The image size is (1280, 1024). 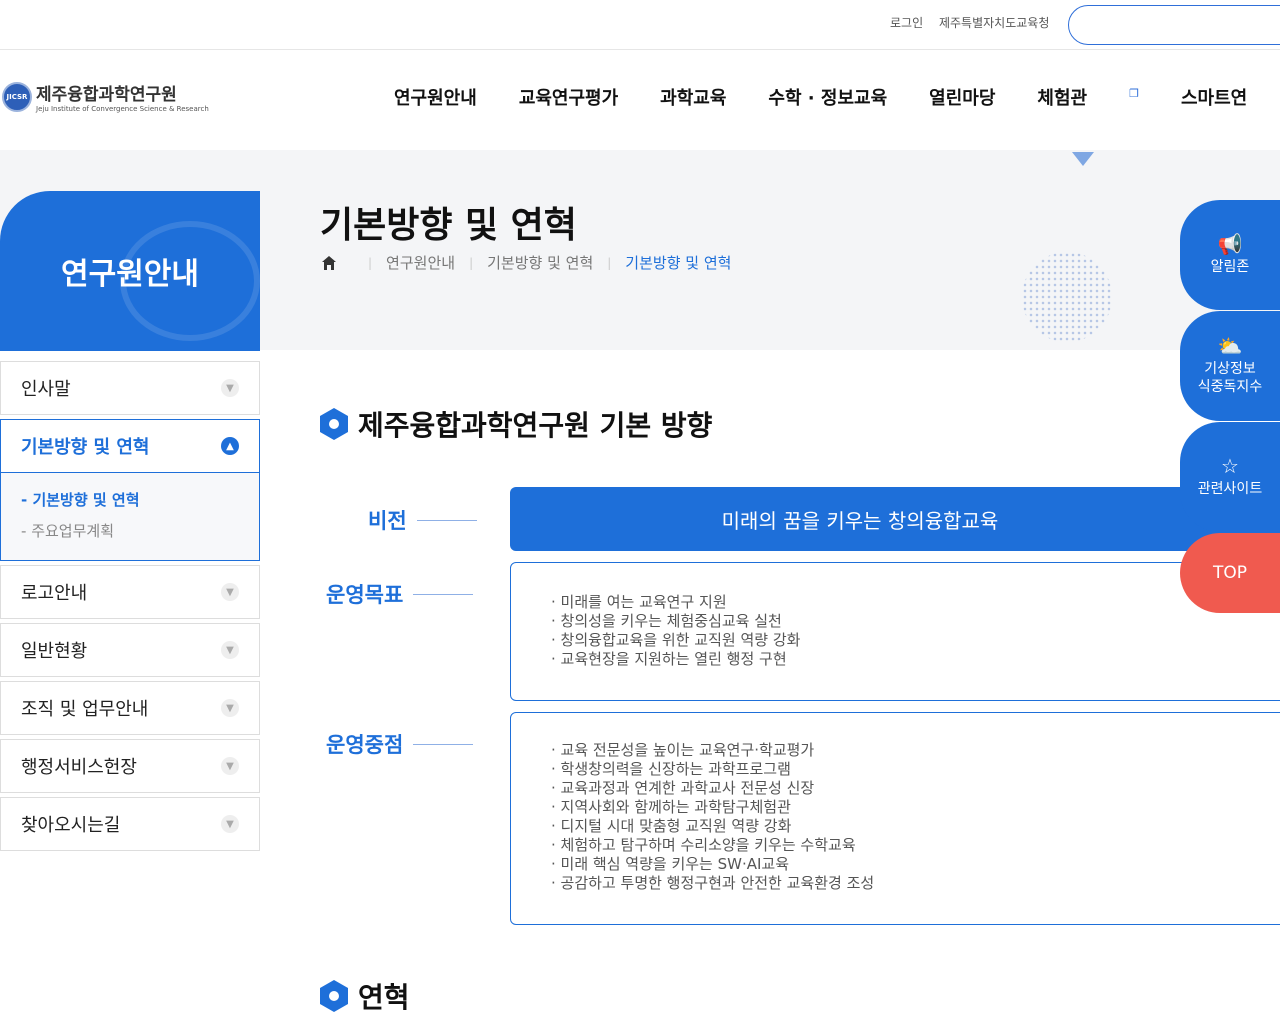 What do you see at coordinates (17, 96) in the screenshot?
I see `logo-emblem: JICSR` at bounding box center [17, 96].